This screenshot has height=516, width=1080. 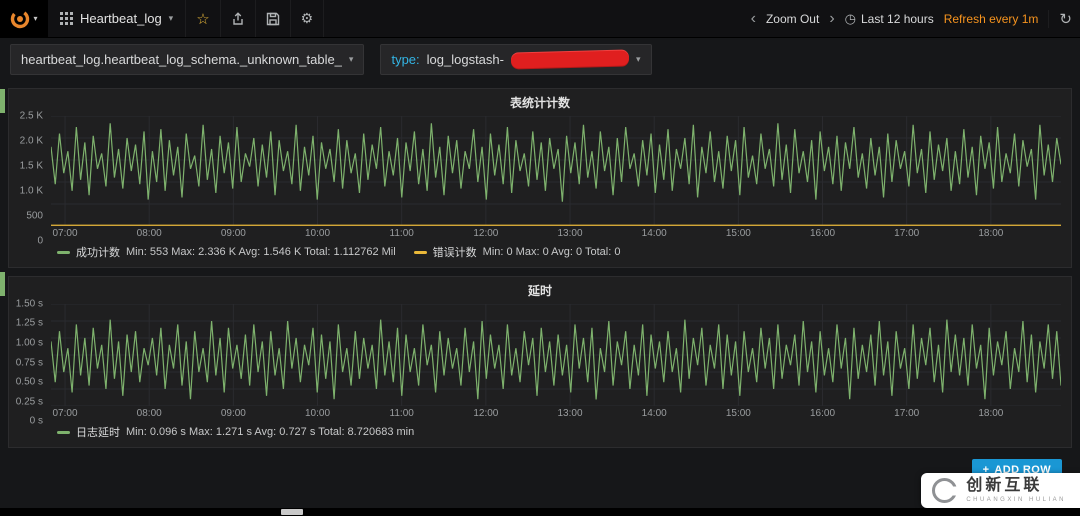 I want to click on series-line, so click(x=556, y=162).